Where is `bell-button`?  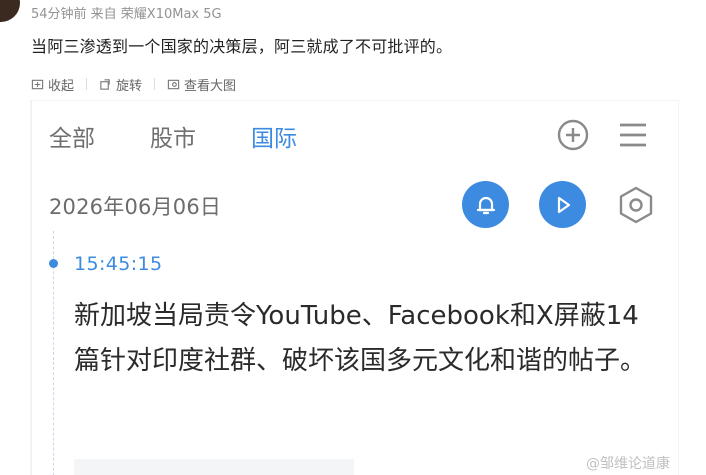 bell-button is located at coordinates (485, 204).